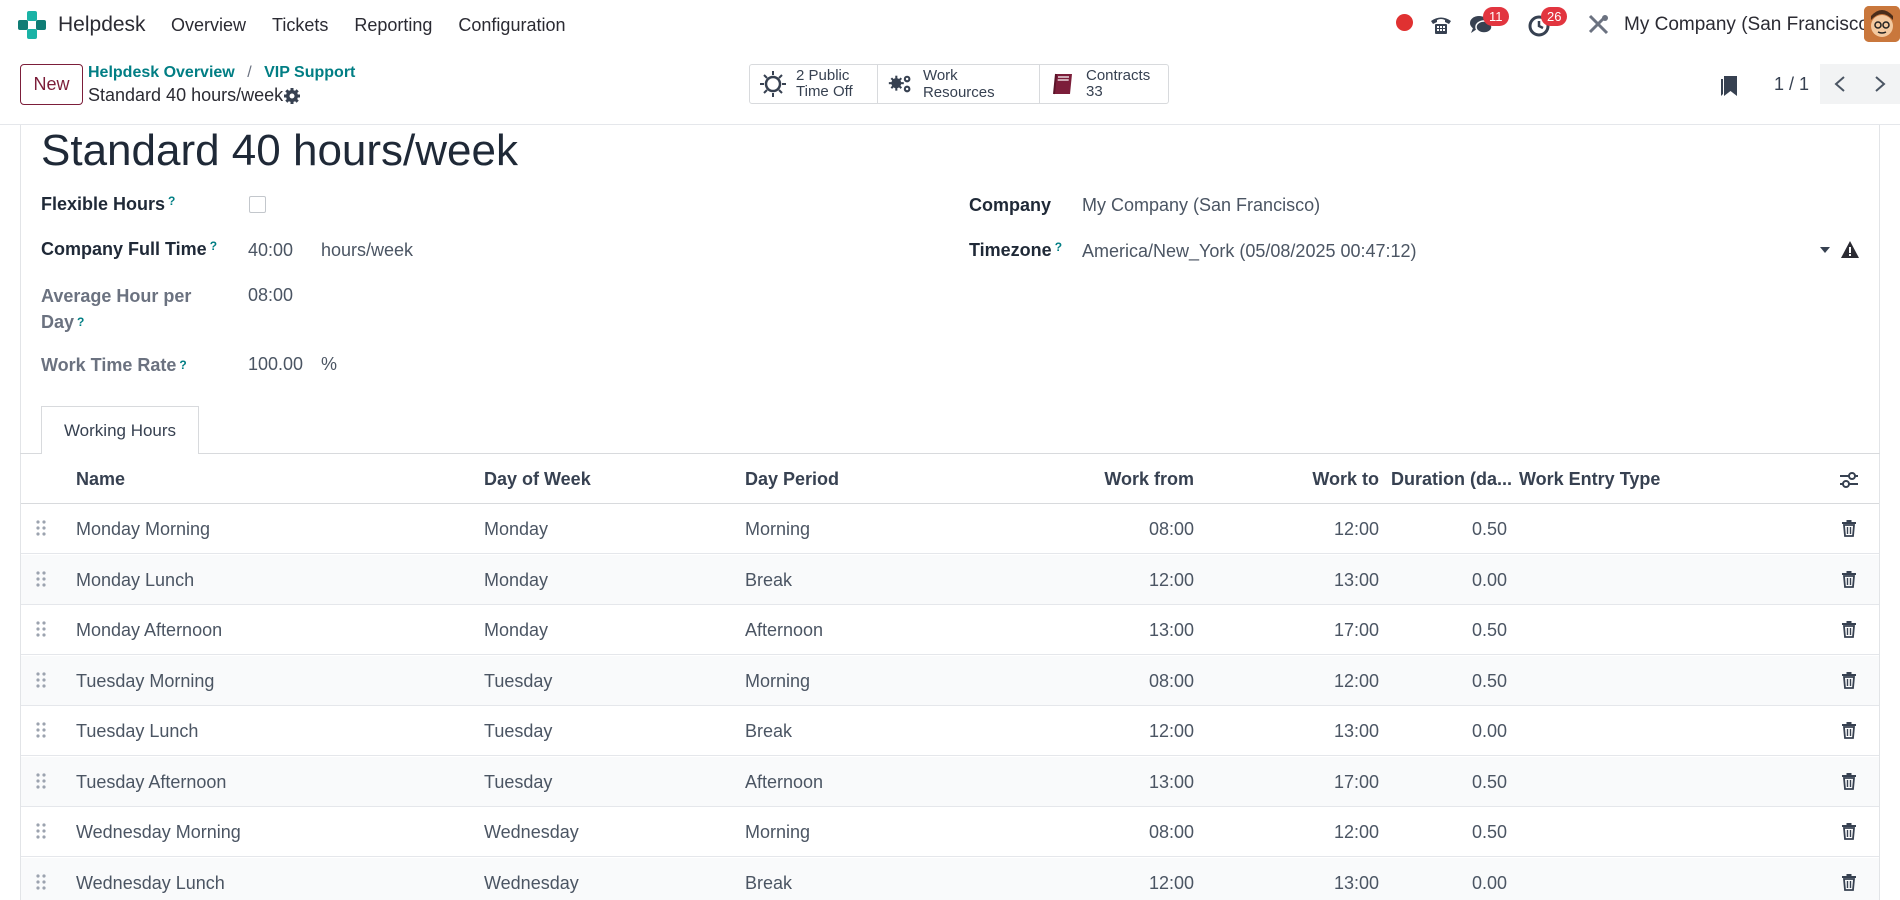  Describe the element at coordinates (1880, 84) in the screenshot. I see `pager-next-button` at that location.